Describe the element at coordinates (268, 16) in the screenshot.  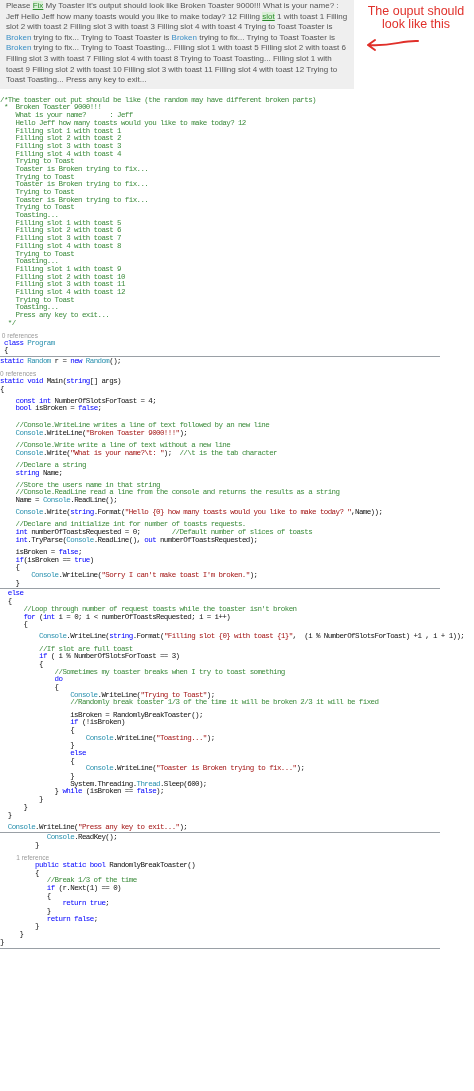
I see `link: slot` at that location.